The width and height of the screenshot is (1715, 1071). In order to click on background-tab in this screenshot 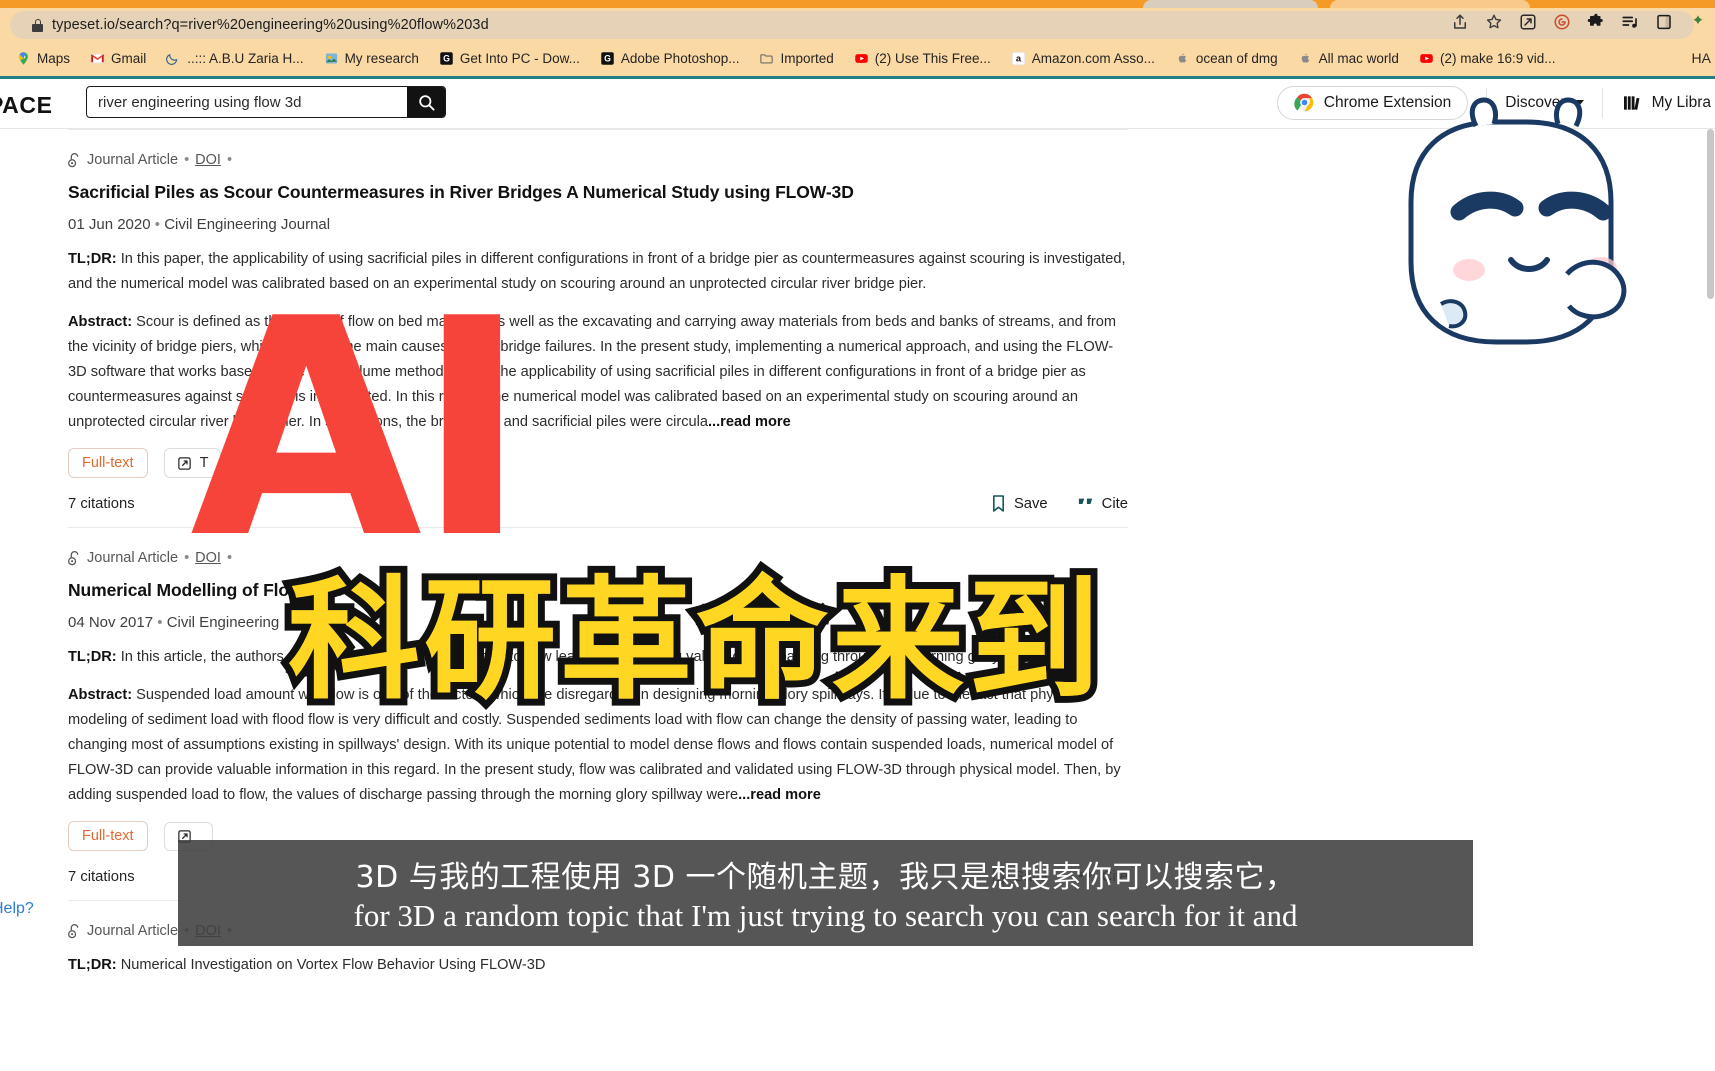, I will do `click(1430, 4)`.